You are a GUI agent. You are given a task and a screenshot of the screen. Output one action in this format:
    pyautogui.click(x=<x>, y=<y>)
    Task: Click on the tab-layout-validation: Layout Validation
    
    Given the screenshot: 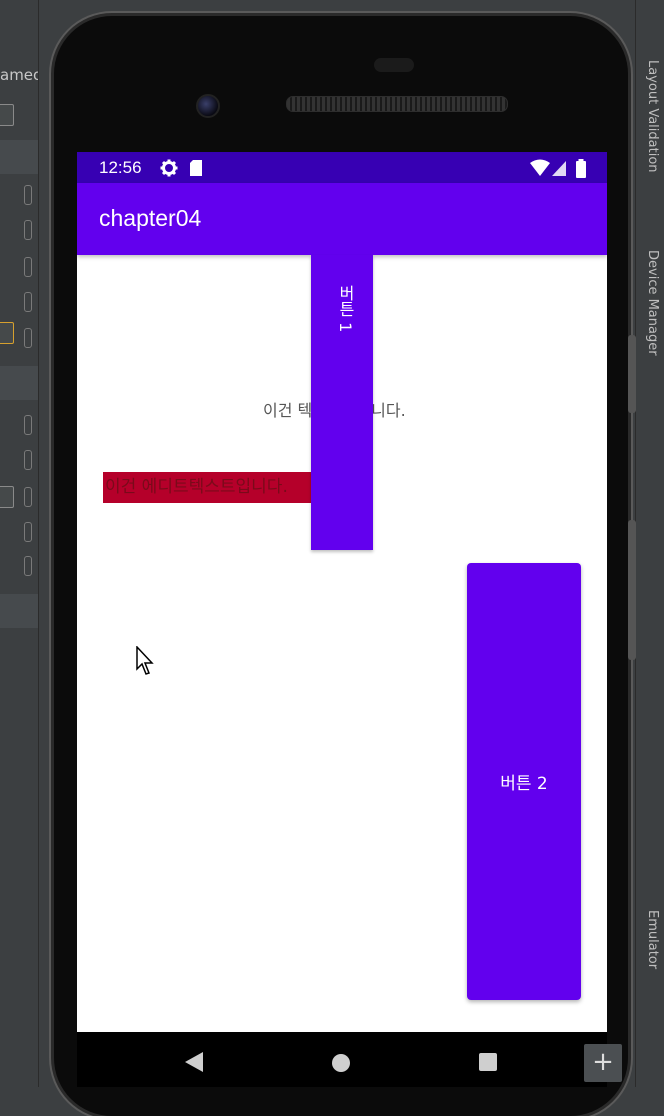 What is the action you would take?
    pyautogui.click(x=652, y=116)
    